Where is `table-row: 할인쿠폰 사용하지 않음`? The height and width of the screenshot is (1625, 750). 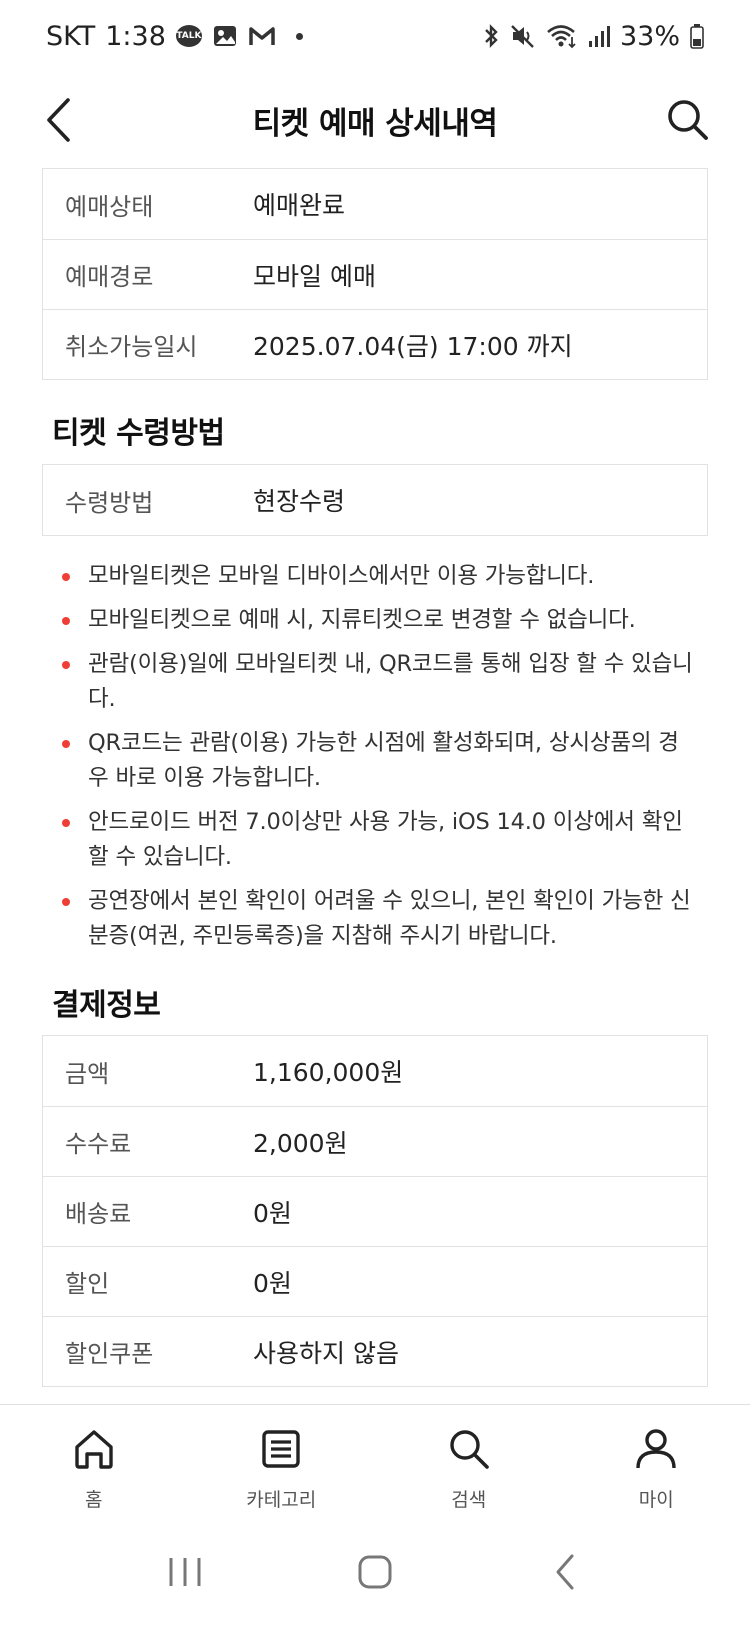
table-row: 할인쿠폰 사용하지 않음 is located at coordinates (375, 1351).